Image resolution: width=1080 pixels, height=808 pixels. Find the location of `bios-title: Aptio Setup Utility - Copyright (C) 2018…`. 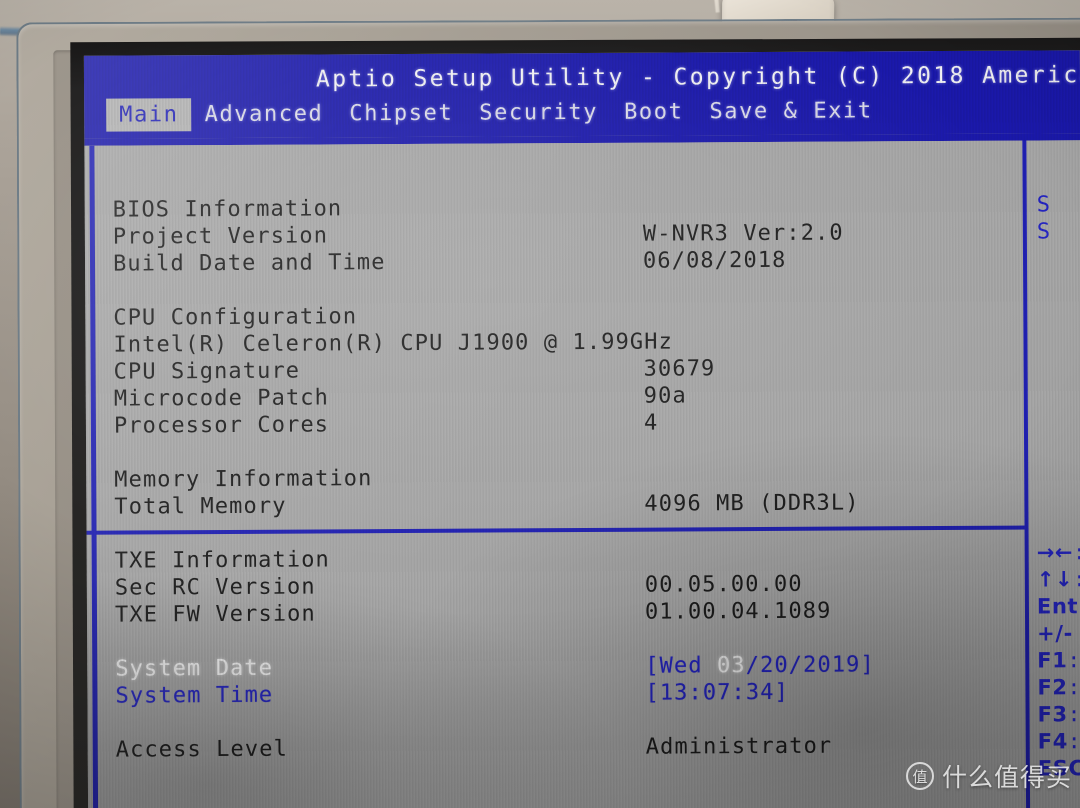

bios-title: Aptio Setup Utility - Copyright (C) 2018… is located at coordinates (697, 77).